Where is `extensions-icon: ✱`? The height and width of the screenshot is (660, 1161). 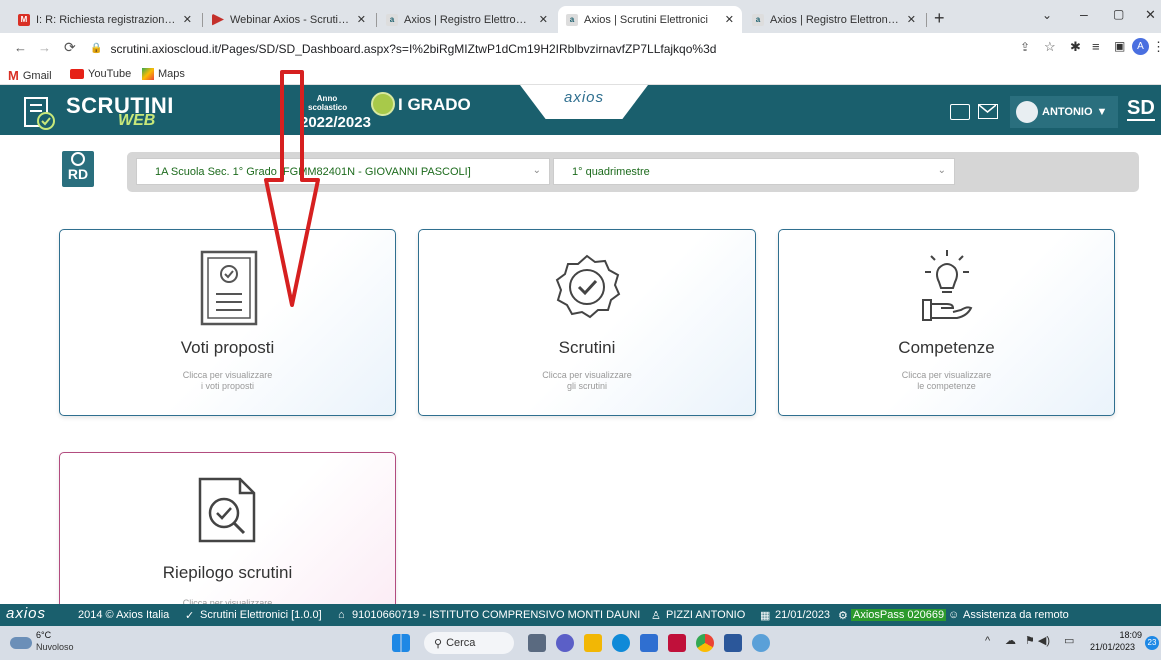
extensions-icon: ✱ is located at coordinates (1075, 47).